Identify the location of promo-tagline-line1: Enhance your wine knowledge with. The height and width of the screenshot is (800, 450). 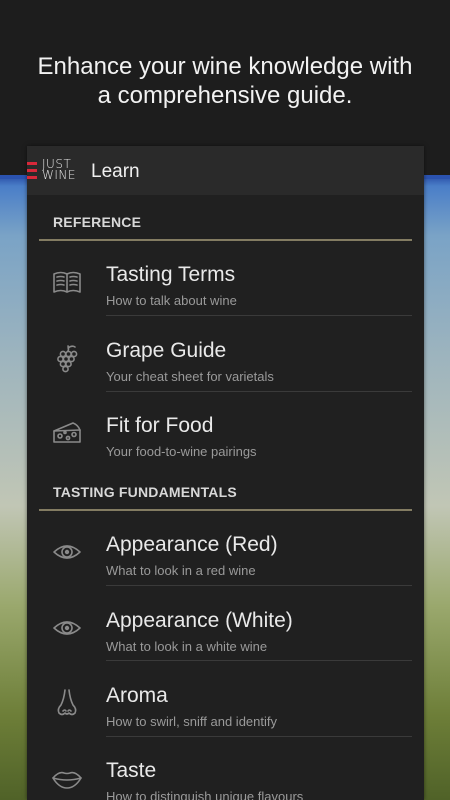
(225, 66).